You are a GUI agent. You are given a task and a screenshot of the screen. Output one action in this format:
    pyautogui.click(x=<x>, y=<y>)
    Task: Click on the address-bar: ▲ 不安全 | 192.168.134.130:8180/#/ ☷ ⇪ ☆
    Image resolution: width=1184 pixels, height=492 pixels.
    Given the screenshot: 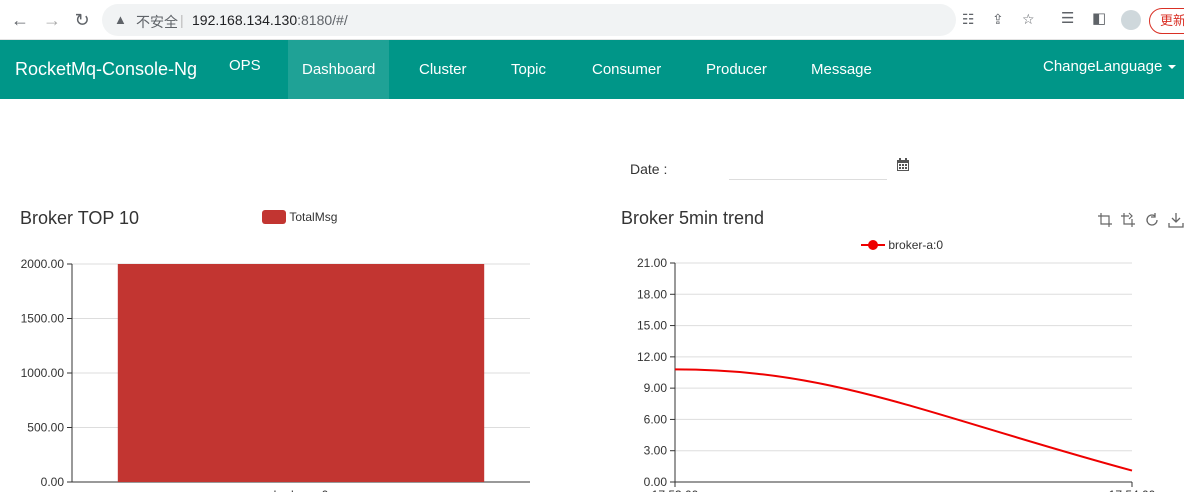 What is the action you would take?
    pyautogui.click(x=568, y=20)
    